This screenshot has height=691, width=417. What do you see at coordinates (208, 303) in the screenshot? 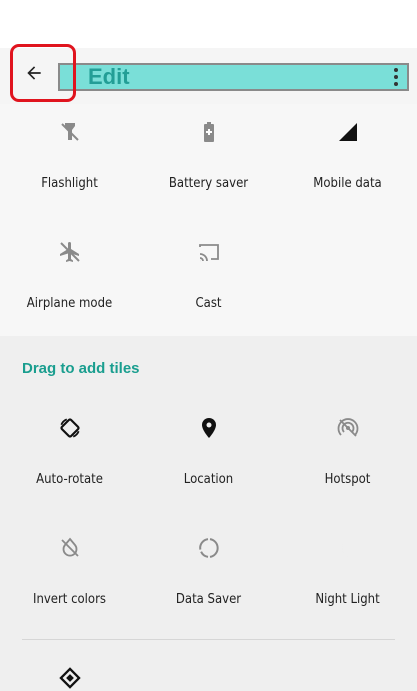
I see `tile-label: Cast` at bounding box center [208, 303].